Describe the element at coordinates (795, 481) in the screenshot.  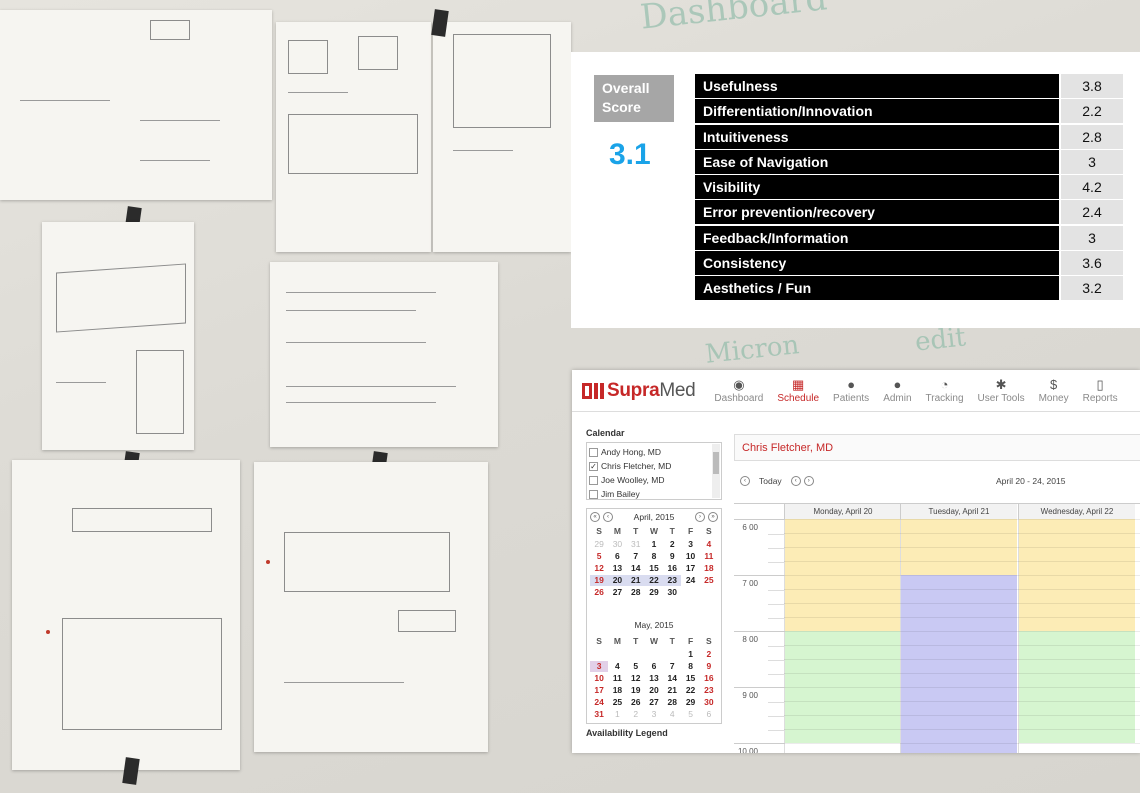
I see `prev-icon: ‹` at that location.